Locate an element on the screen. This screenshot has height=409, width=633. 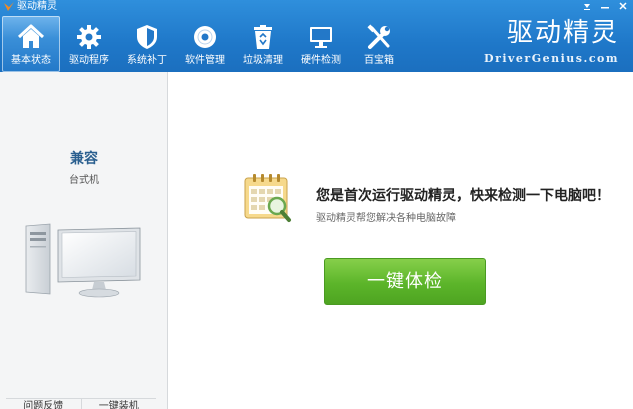
minimize-icon is located at coordinates (605, 6).